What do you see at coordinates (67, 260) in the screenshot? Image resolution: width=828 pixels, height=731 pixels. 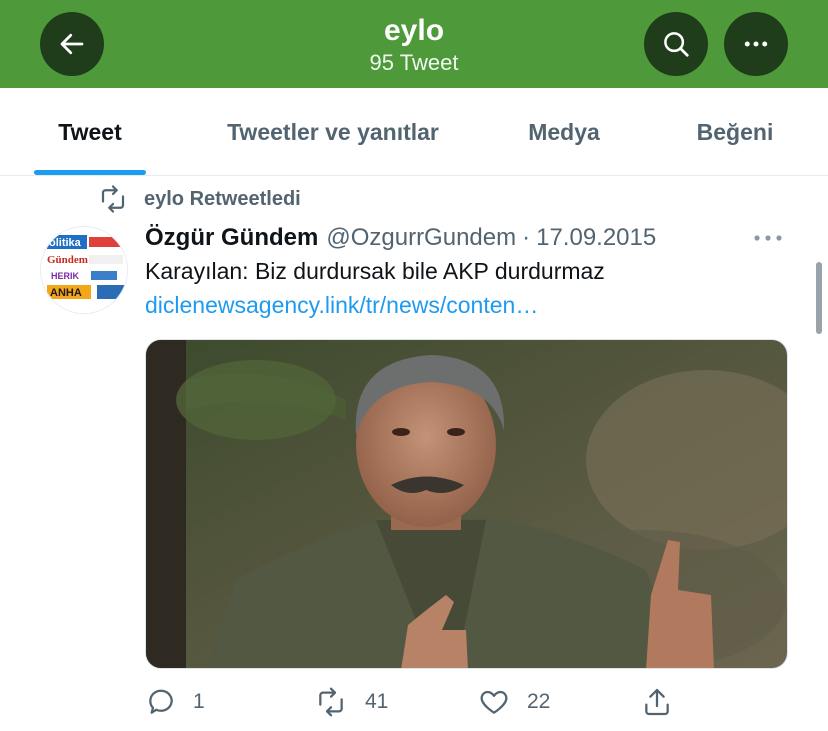 I see `avatar-line-2: Gündem` at bounding box center [67, 260].